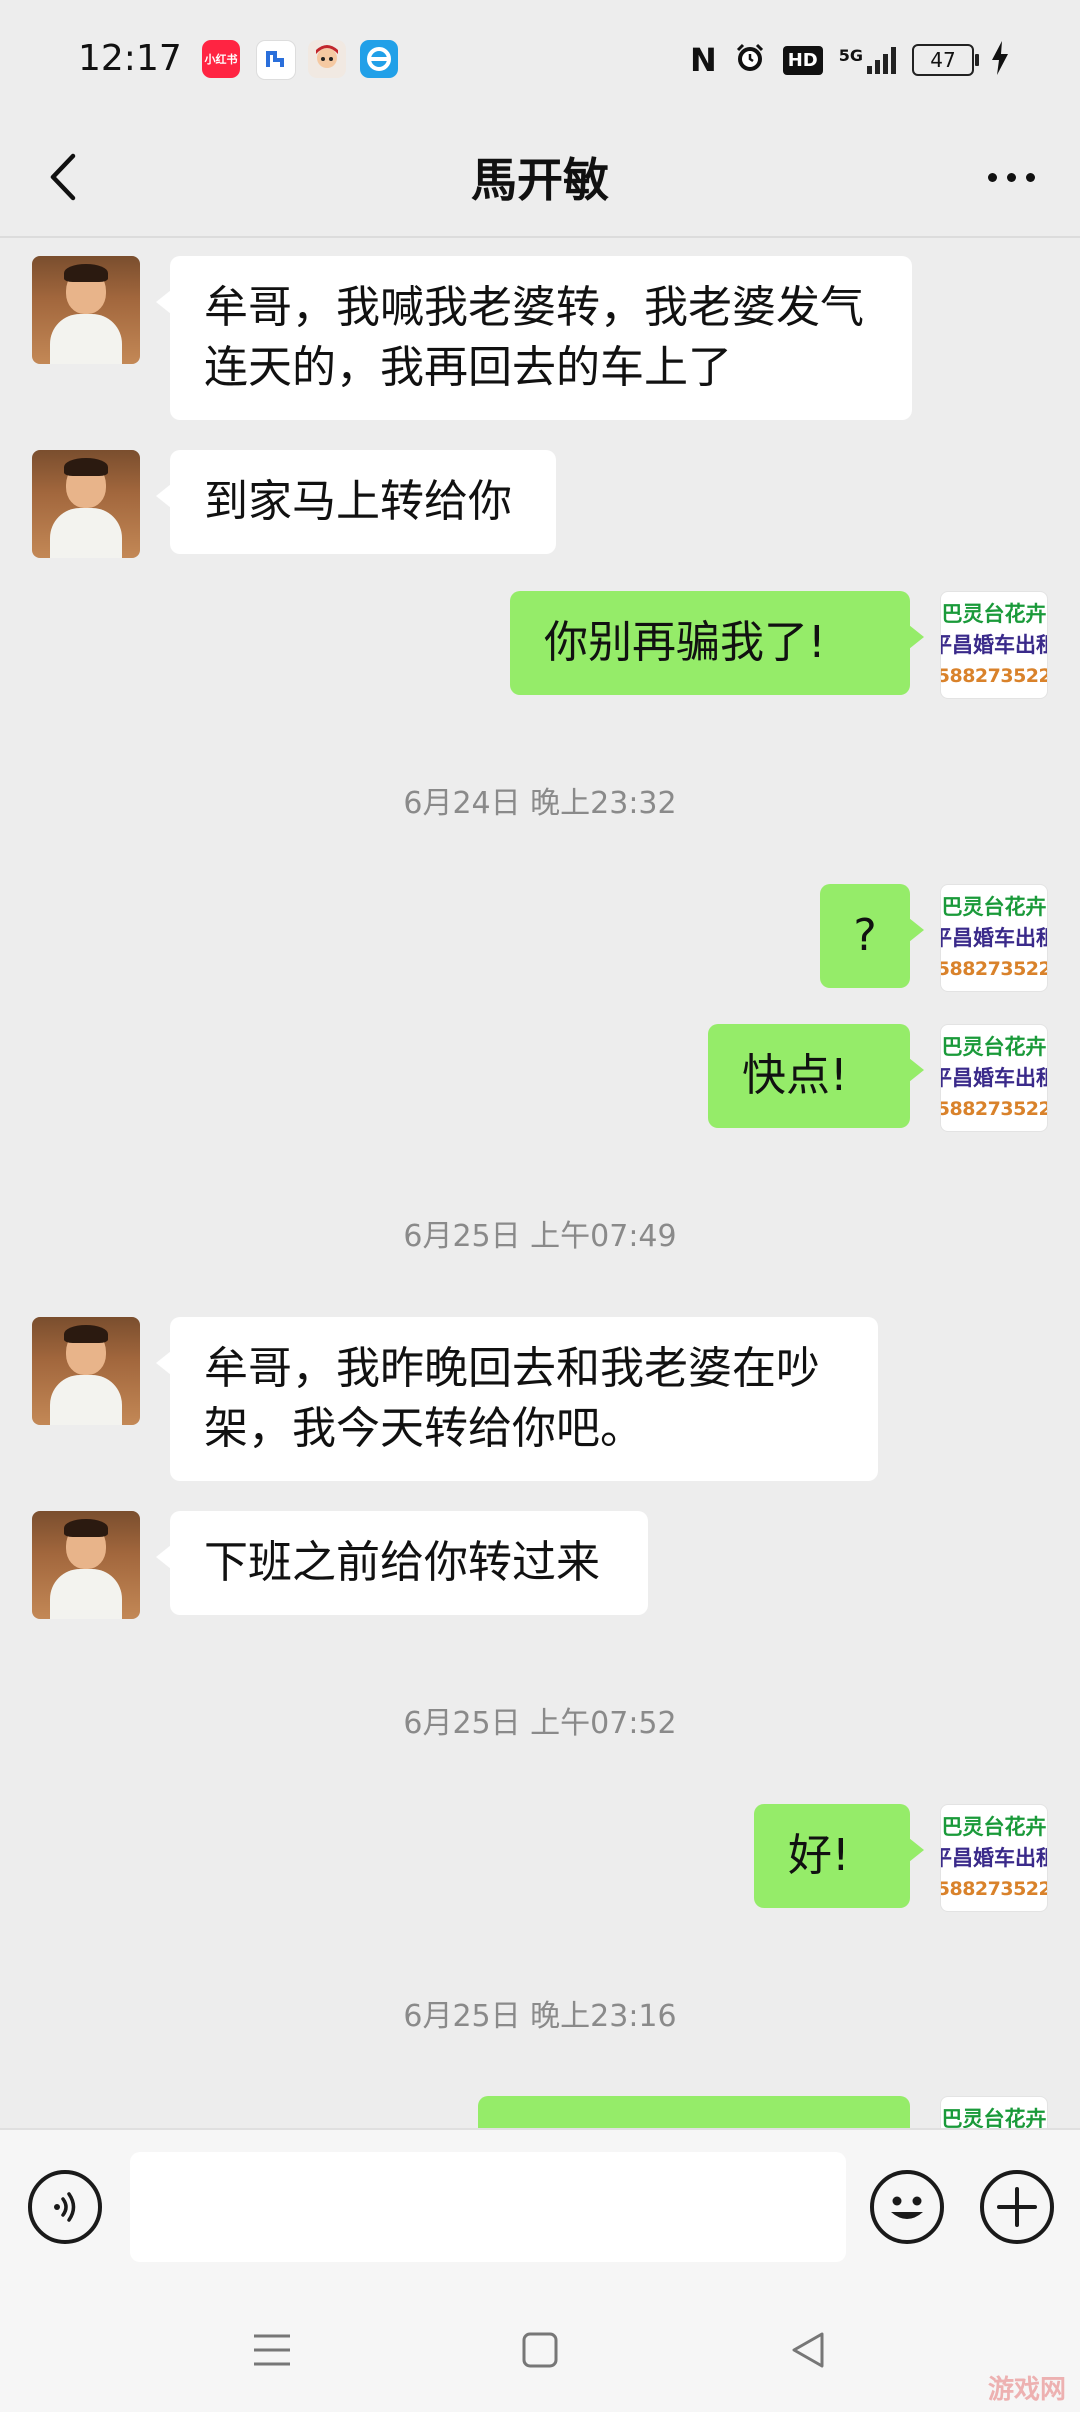  What do you see at coordinates (872, 936) in the screenshot?
I see `outgoing-message: ?` at bounding box center [872, 936].